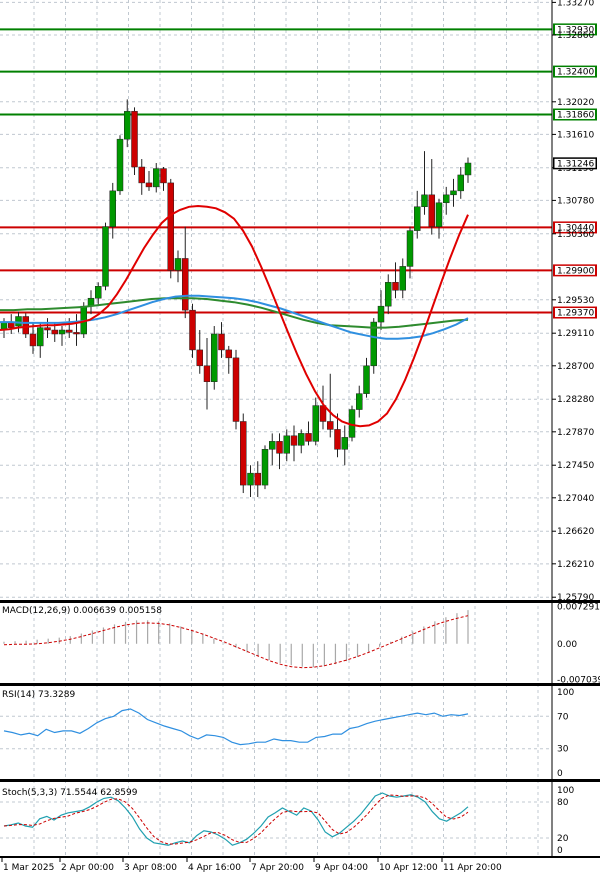 This screenshot has height=876, width=600. I want to click on price-level-label: 1.29900, so click(575, 271).